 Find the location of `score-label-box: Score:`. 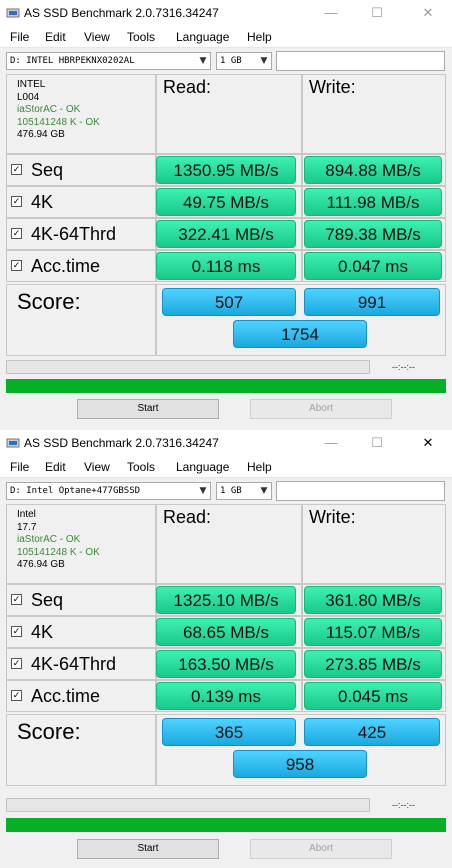

score-label-box: Score: is located at coordinates (81, 320).